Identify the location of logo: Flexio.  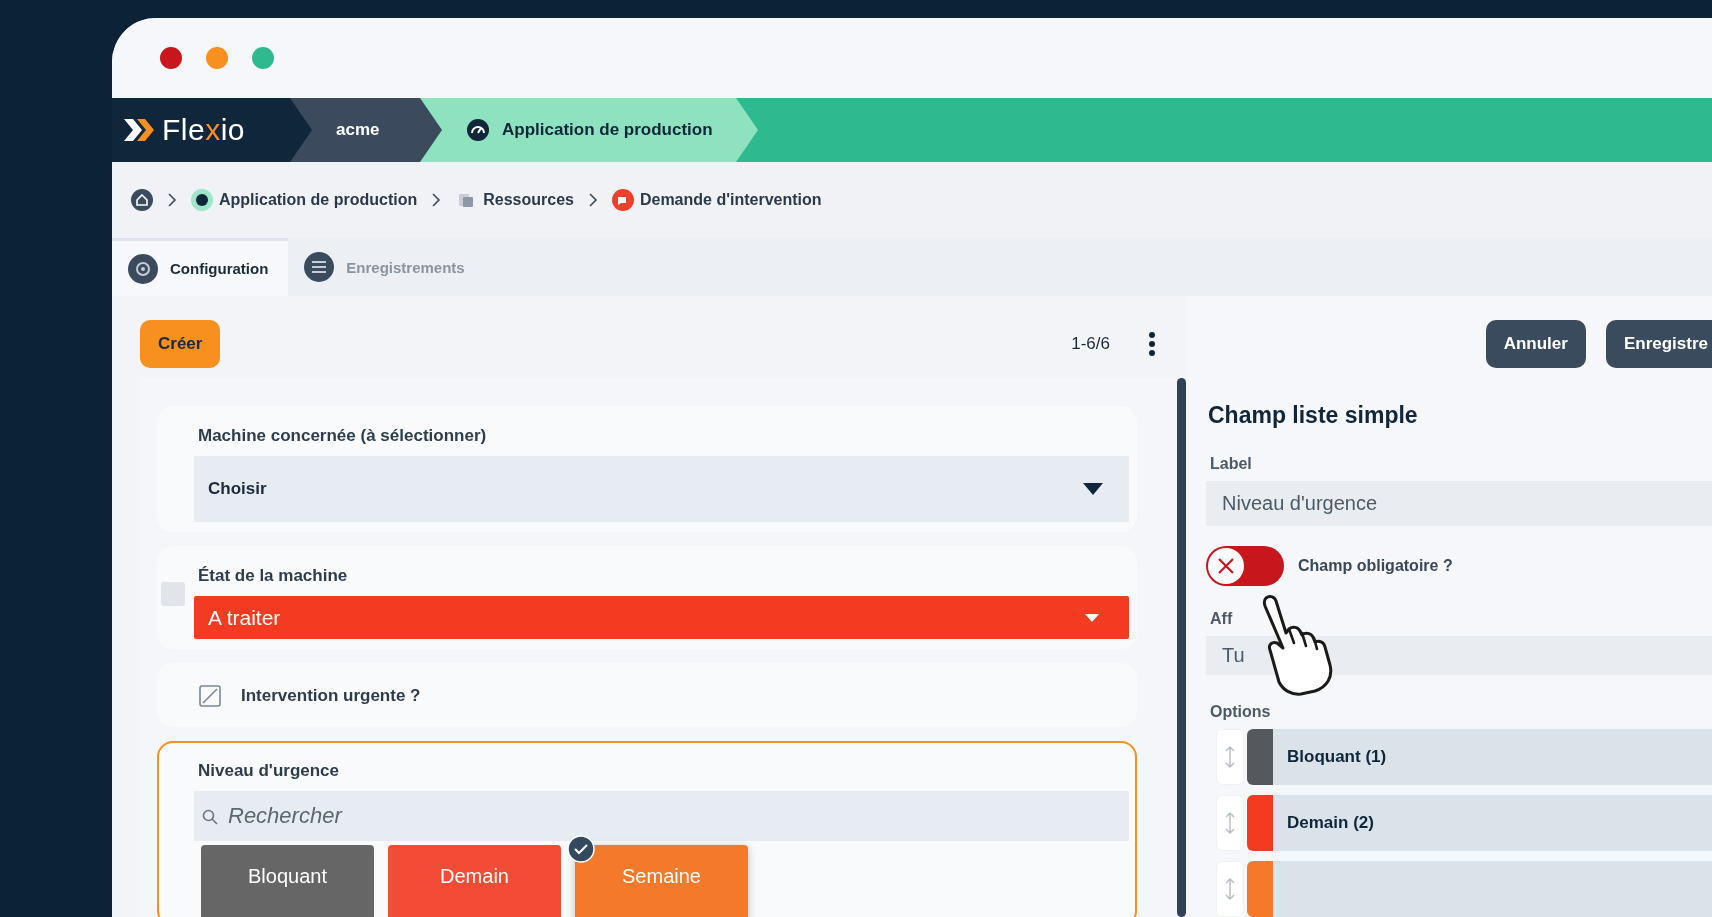
(212, 130).